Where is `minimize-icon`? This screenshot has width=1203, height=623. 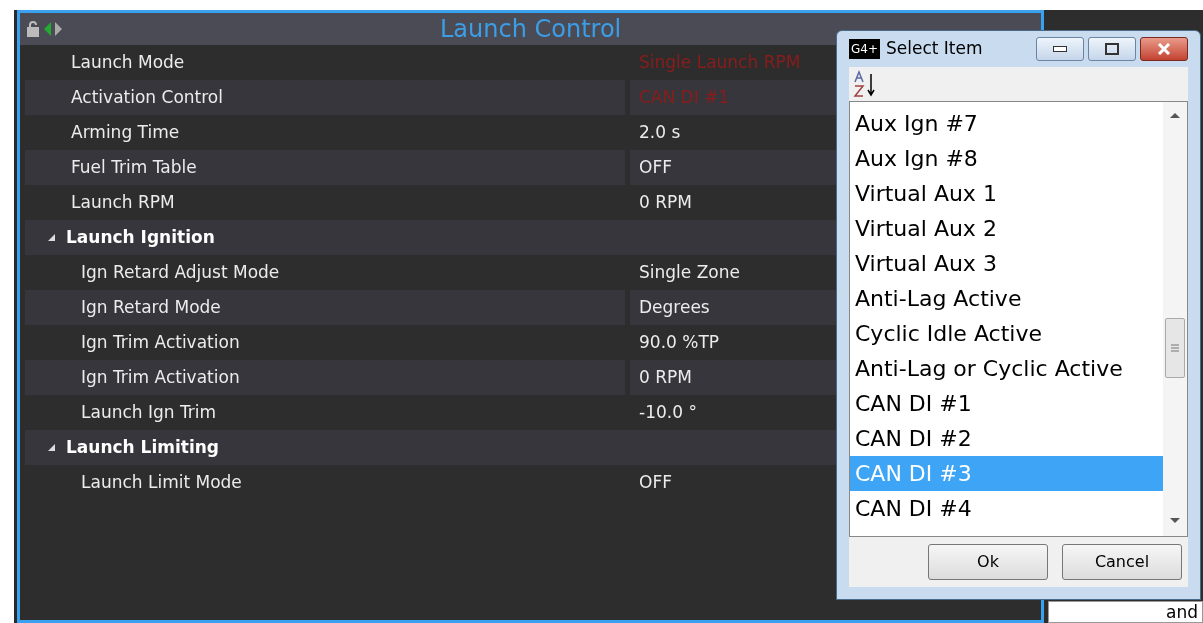 minimize-icon is located at coordinates (1060, 49).